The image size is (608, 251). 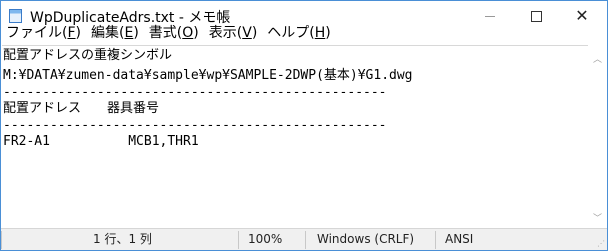 I want to click on menu-help-label: ヘルプ(, so click(x=291, y=33).